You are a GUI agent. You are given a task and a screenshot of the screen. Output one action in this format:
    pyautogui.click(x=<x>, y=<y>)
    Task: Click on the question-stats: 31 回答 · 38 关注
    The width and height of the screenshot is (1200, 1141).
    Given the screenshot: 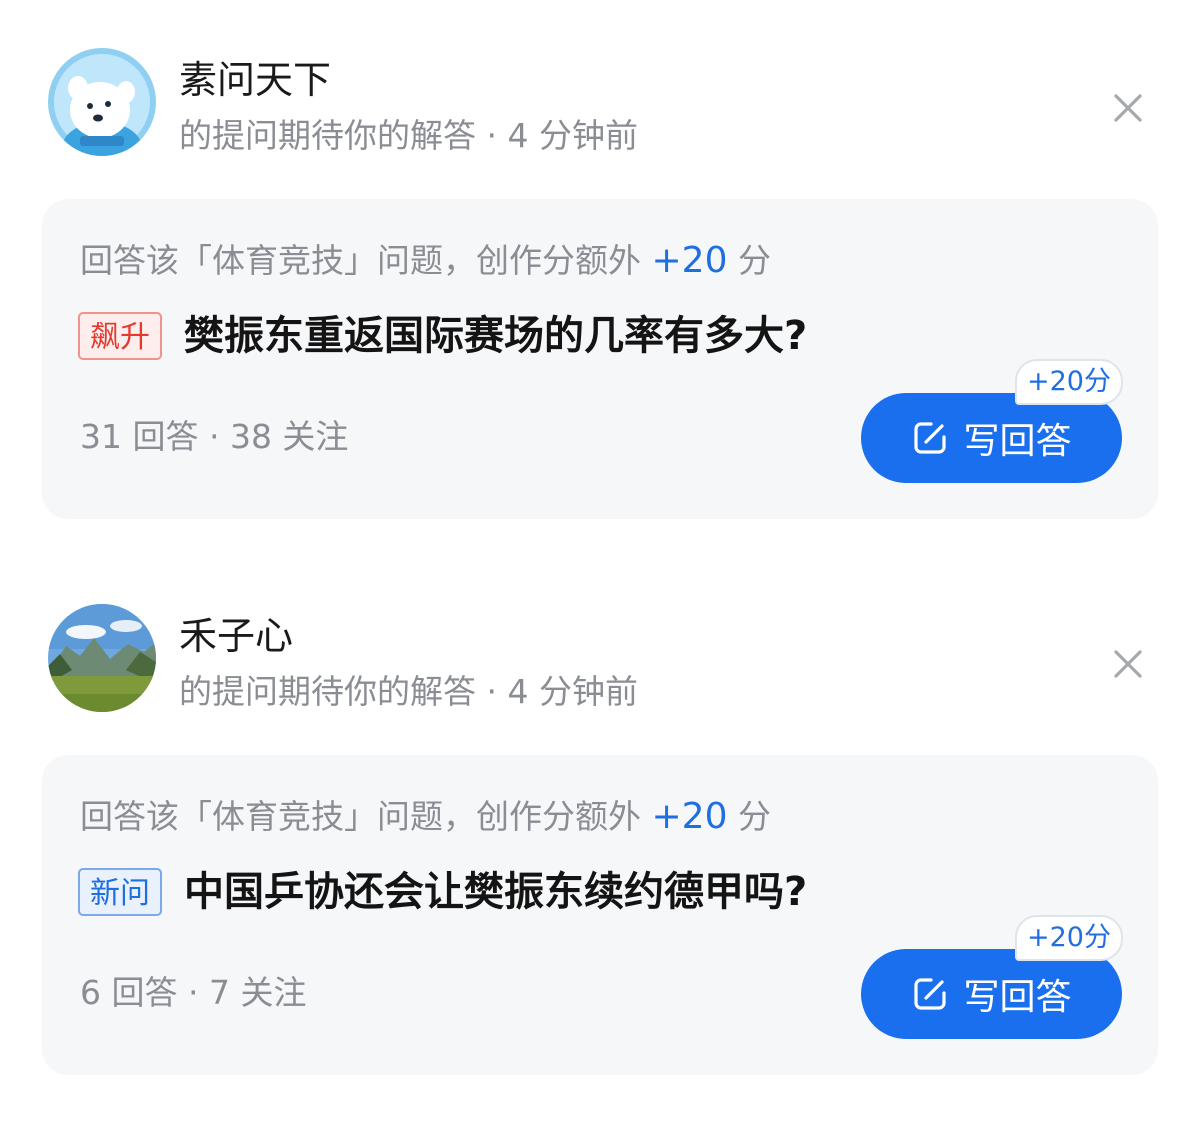 What is the action you would take?
    pyautogui.click(x=214, y=436)
    